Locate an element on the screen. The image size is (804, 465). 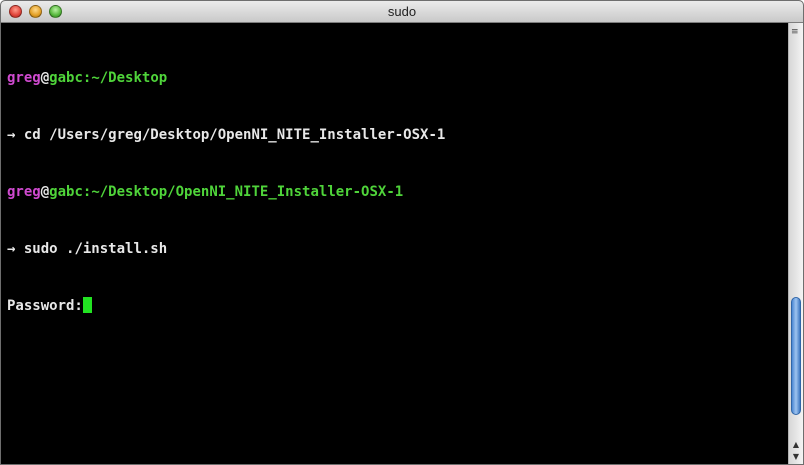
scroll-up-icon: ▲ is located at coordinates (796, 445).